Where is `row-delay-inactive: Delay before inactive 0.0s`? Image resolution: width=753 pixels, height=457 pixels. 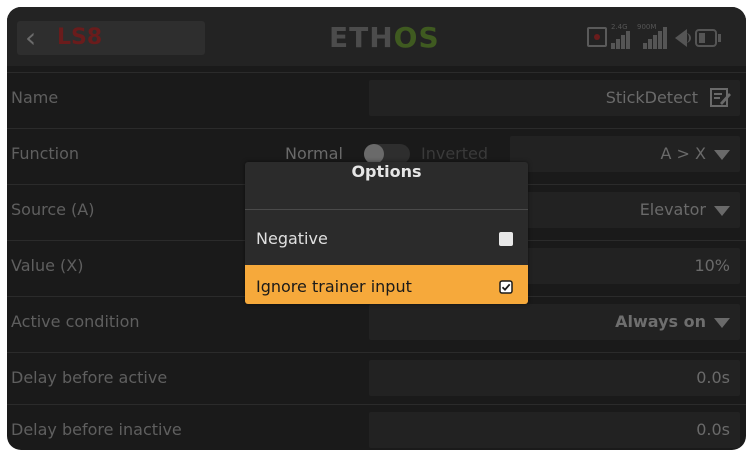 row-delay-inactive: Delay before inactive 0.0s is located at coordinates (376, 427).